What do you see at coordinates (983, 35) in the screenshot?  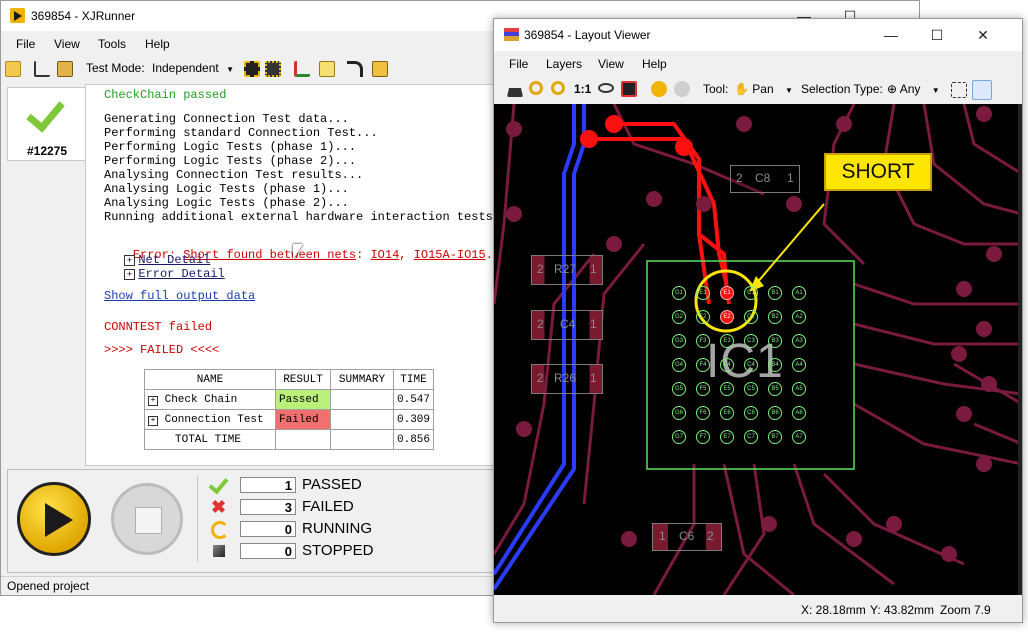 I see `viewer-close-button: ✕` at bounding box center [983, 35].